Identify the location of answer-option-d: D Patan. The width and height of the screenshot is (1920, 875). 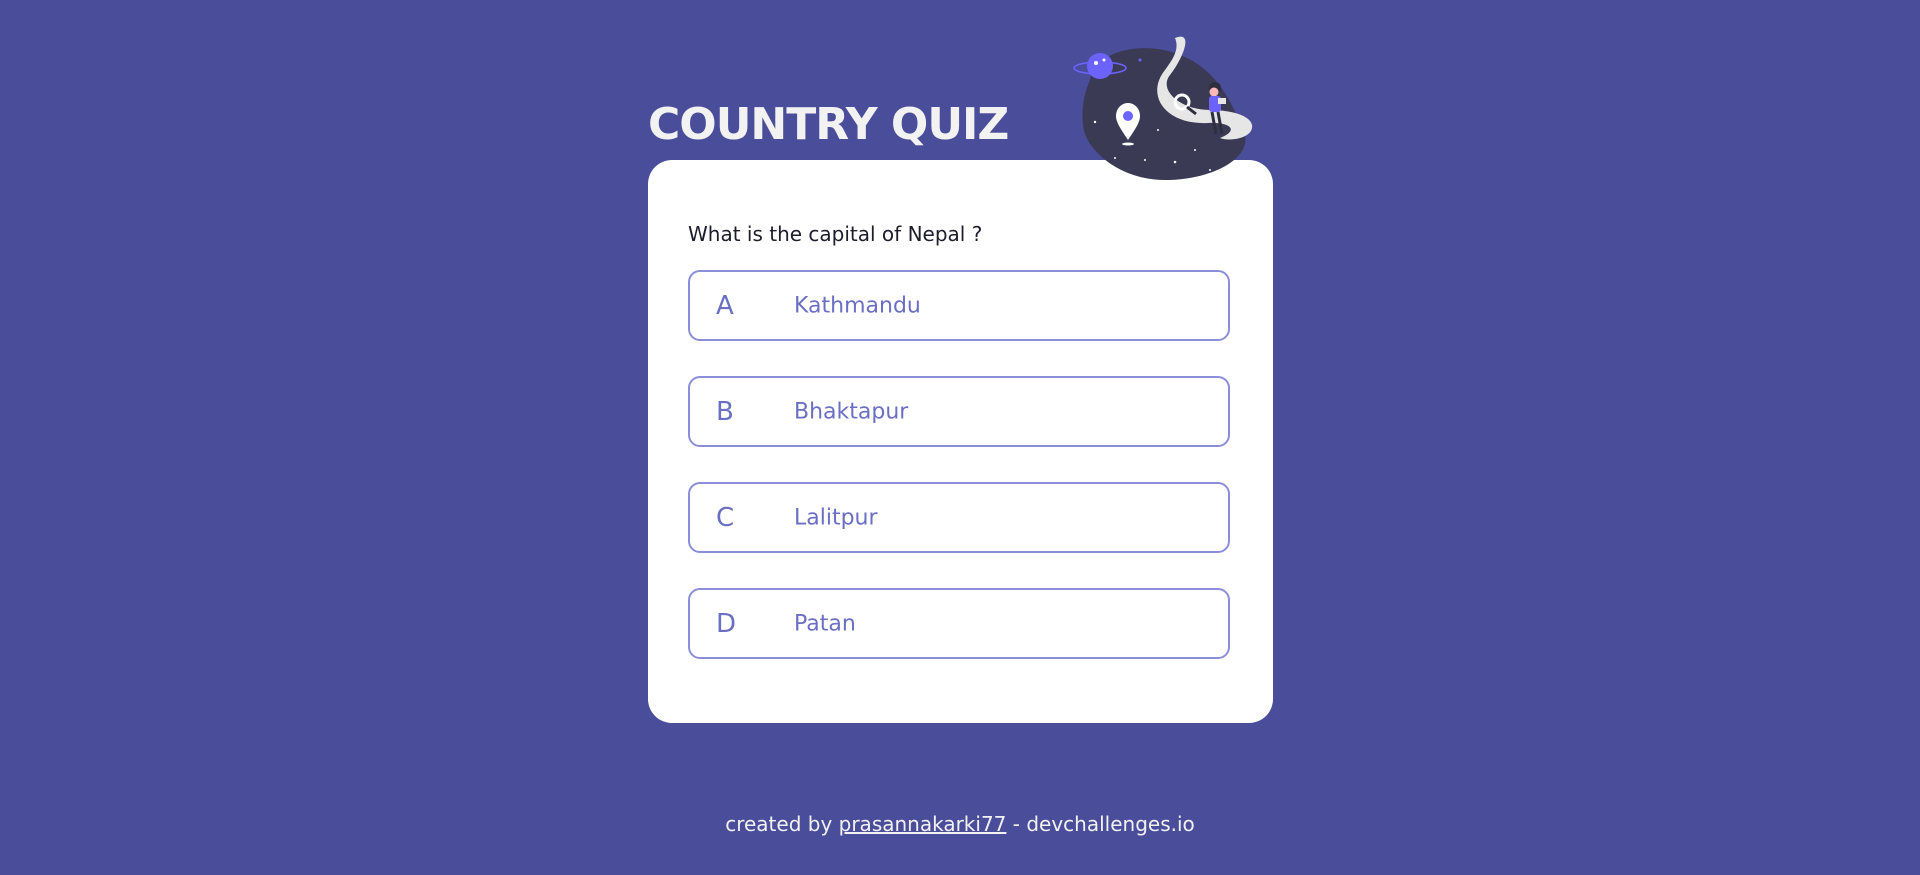
(959, 623).